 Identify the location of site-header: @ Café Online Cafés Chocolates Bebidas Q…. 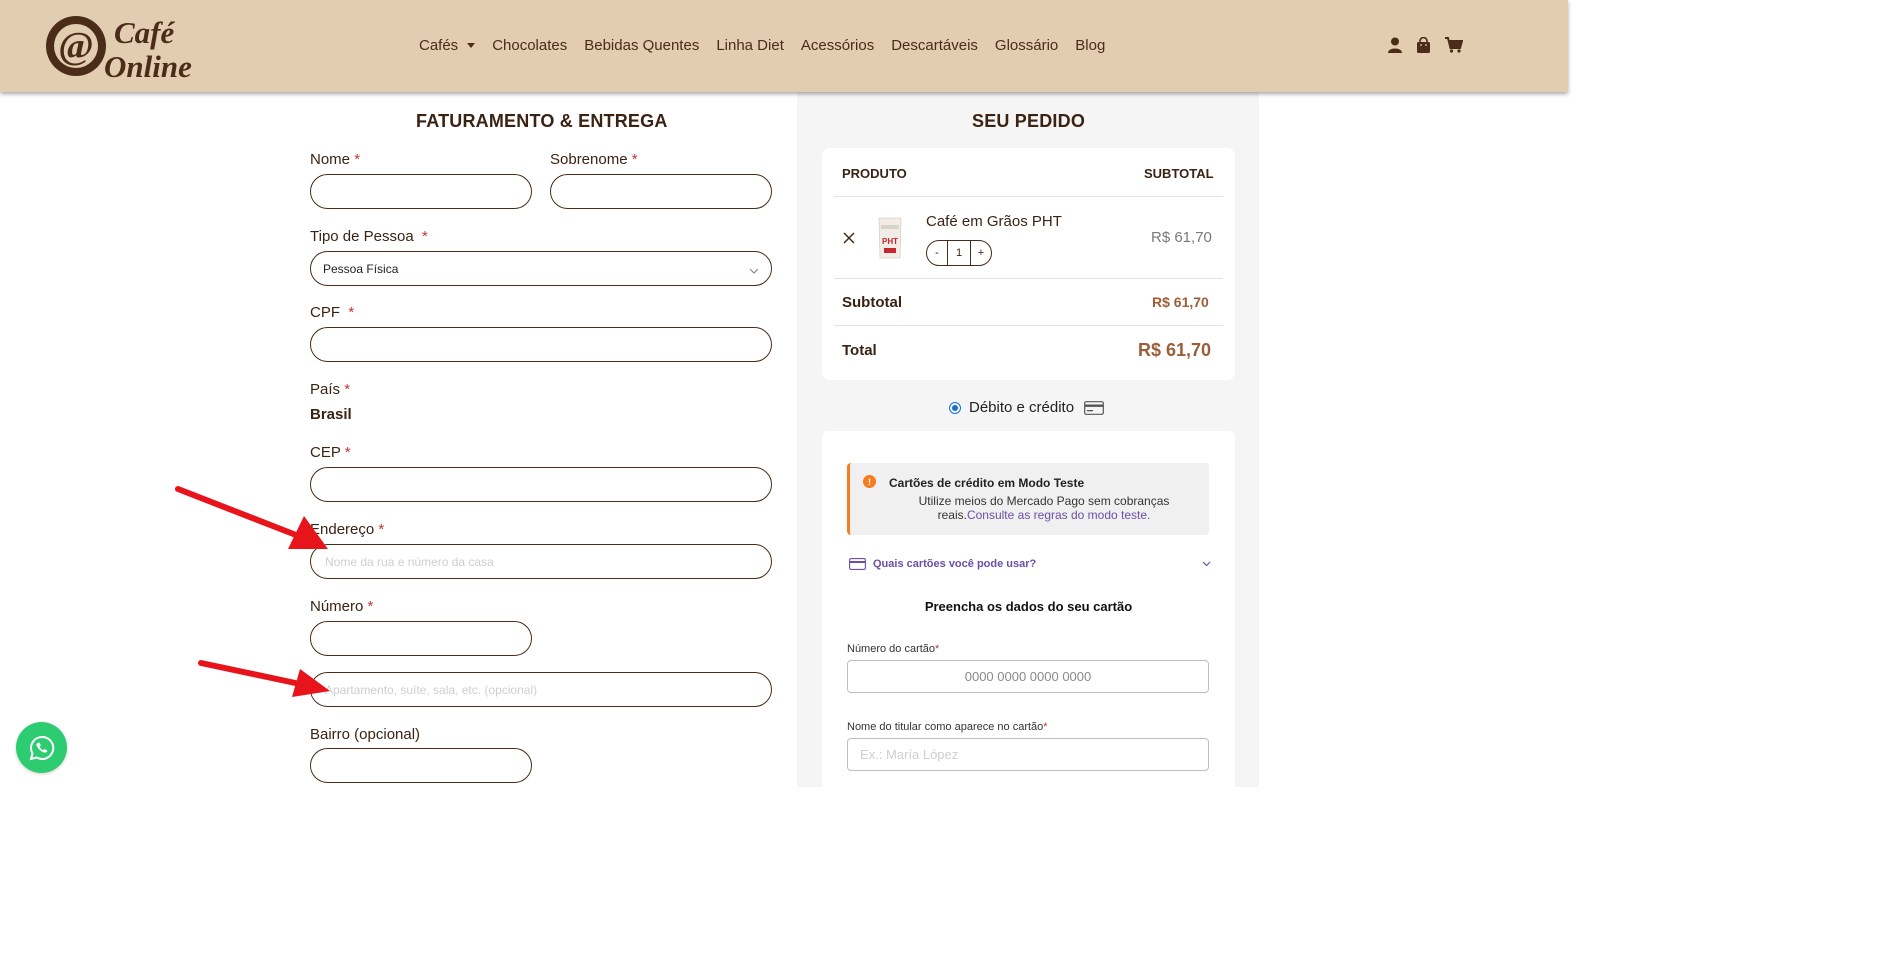
(784, 46).